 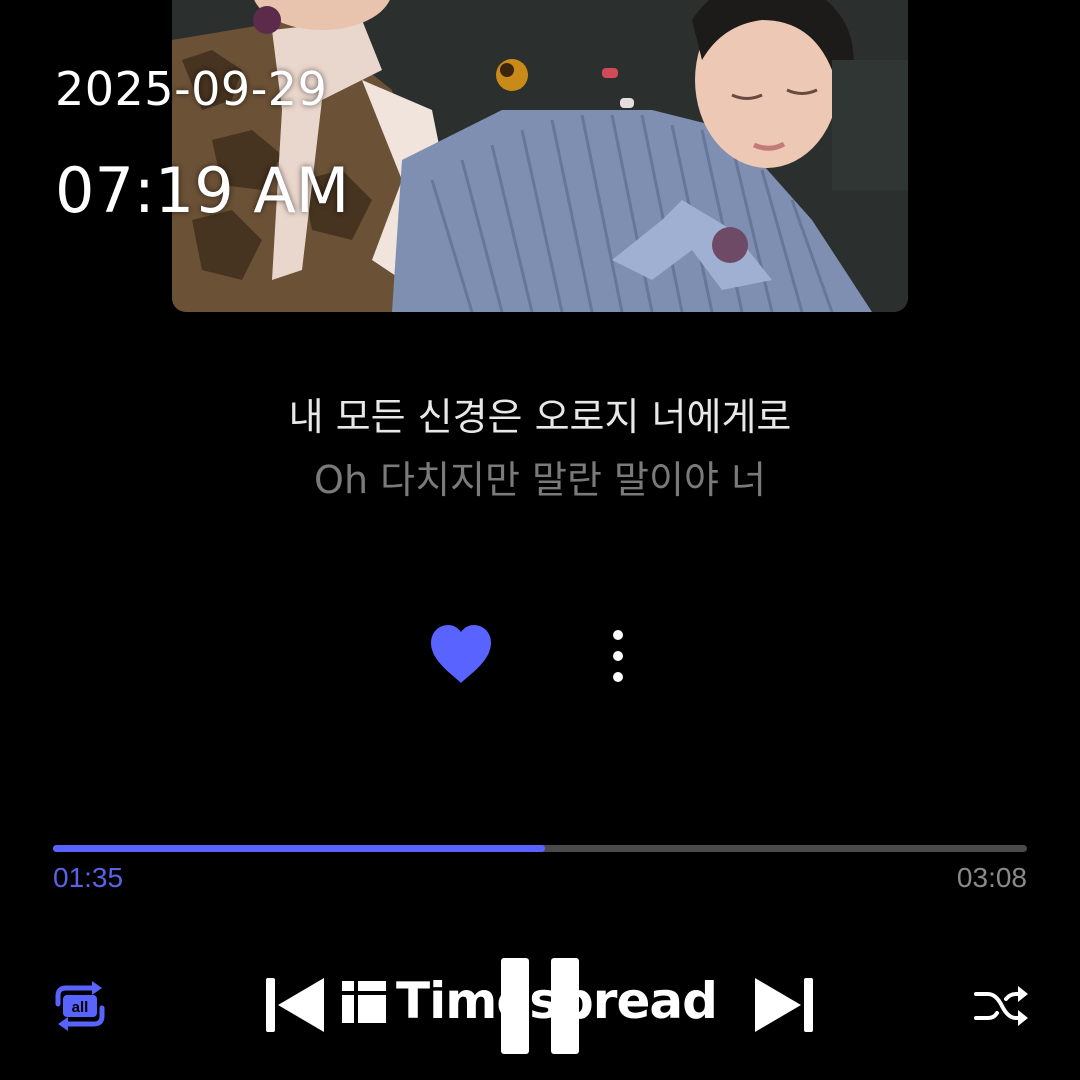 I want to click on shuffle-button, so click(x=1001, y=1006).